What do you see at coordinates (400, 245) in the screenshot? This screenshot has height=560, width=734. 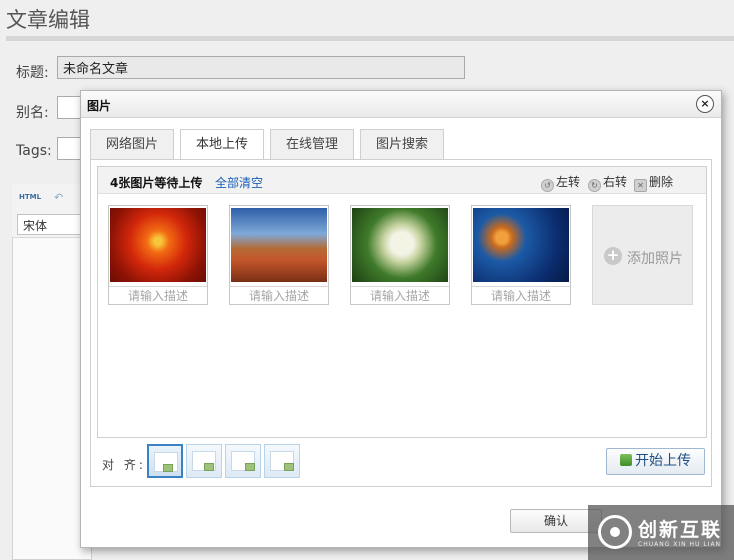 I see `hydrangea-photo` at bounding box center [400, 245].